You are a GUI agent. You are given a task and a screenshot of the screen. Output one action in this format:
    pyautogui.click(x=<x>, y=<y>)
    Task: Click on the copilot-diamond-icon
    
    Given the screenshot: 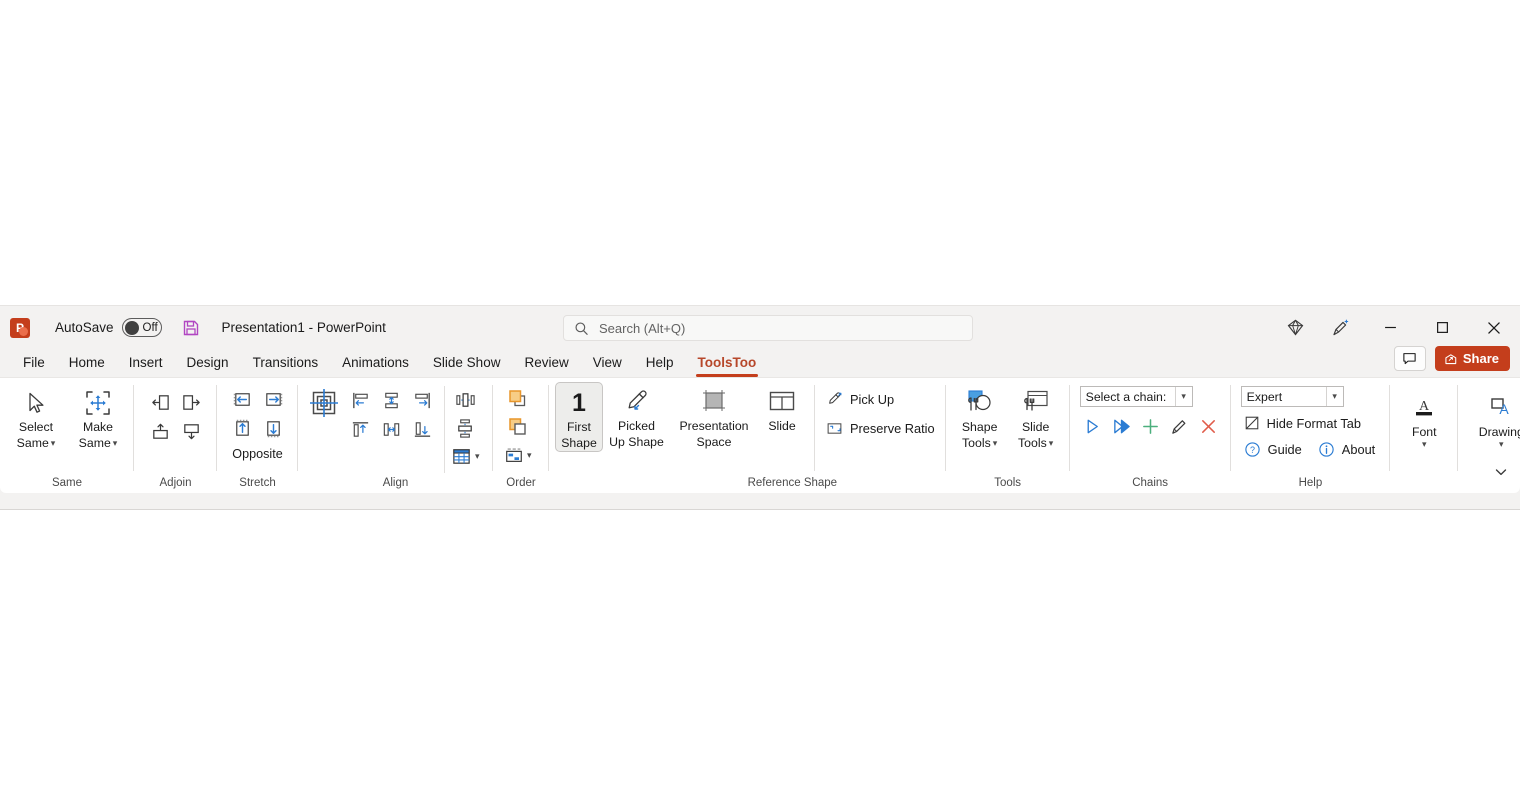 What is the action you would take?
    pyautogui.click(x=1295, y=328)
    